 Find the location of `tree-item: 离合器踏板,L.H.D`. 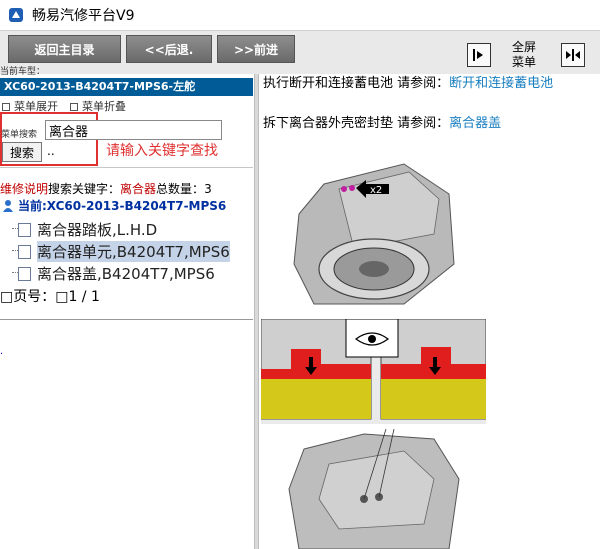

tree-item: 离合器踏板,L.H.D is located at coordinates (84, 229).